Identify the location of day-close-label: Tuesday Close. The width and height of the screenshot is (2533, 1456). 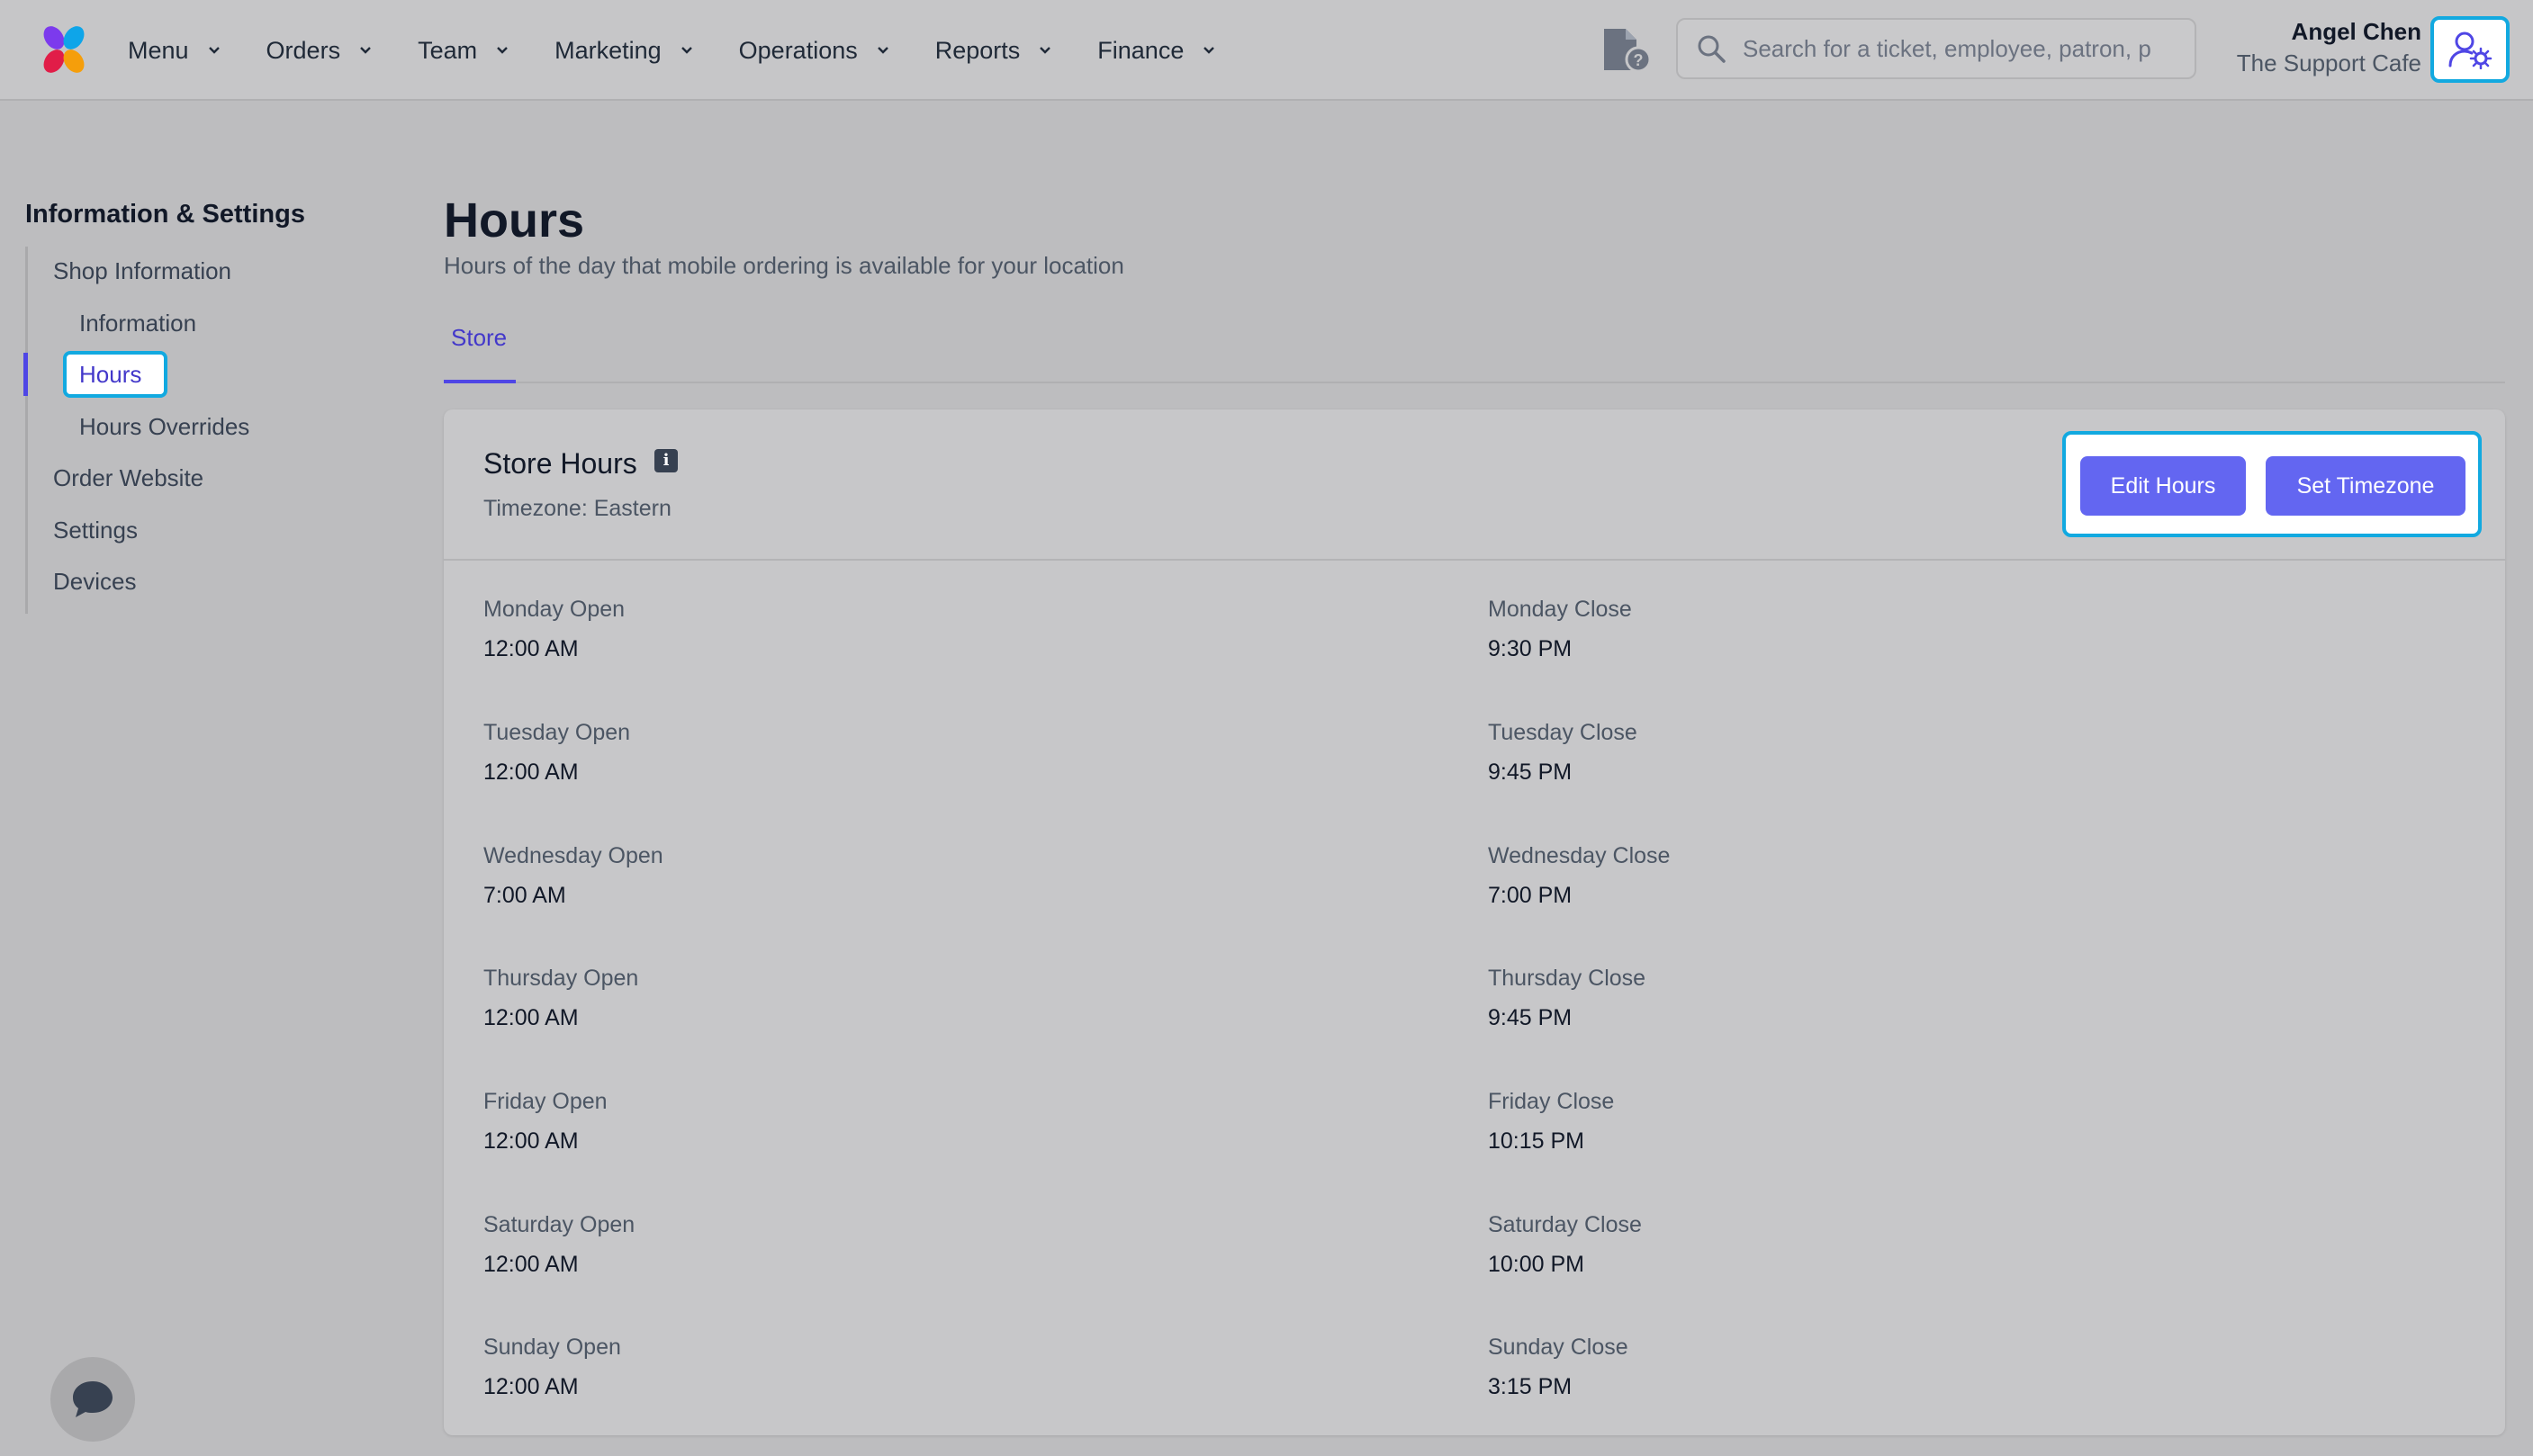
(1562, 732).